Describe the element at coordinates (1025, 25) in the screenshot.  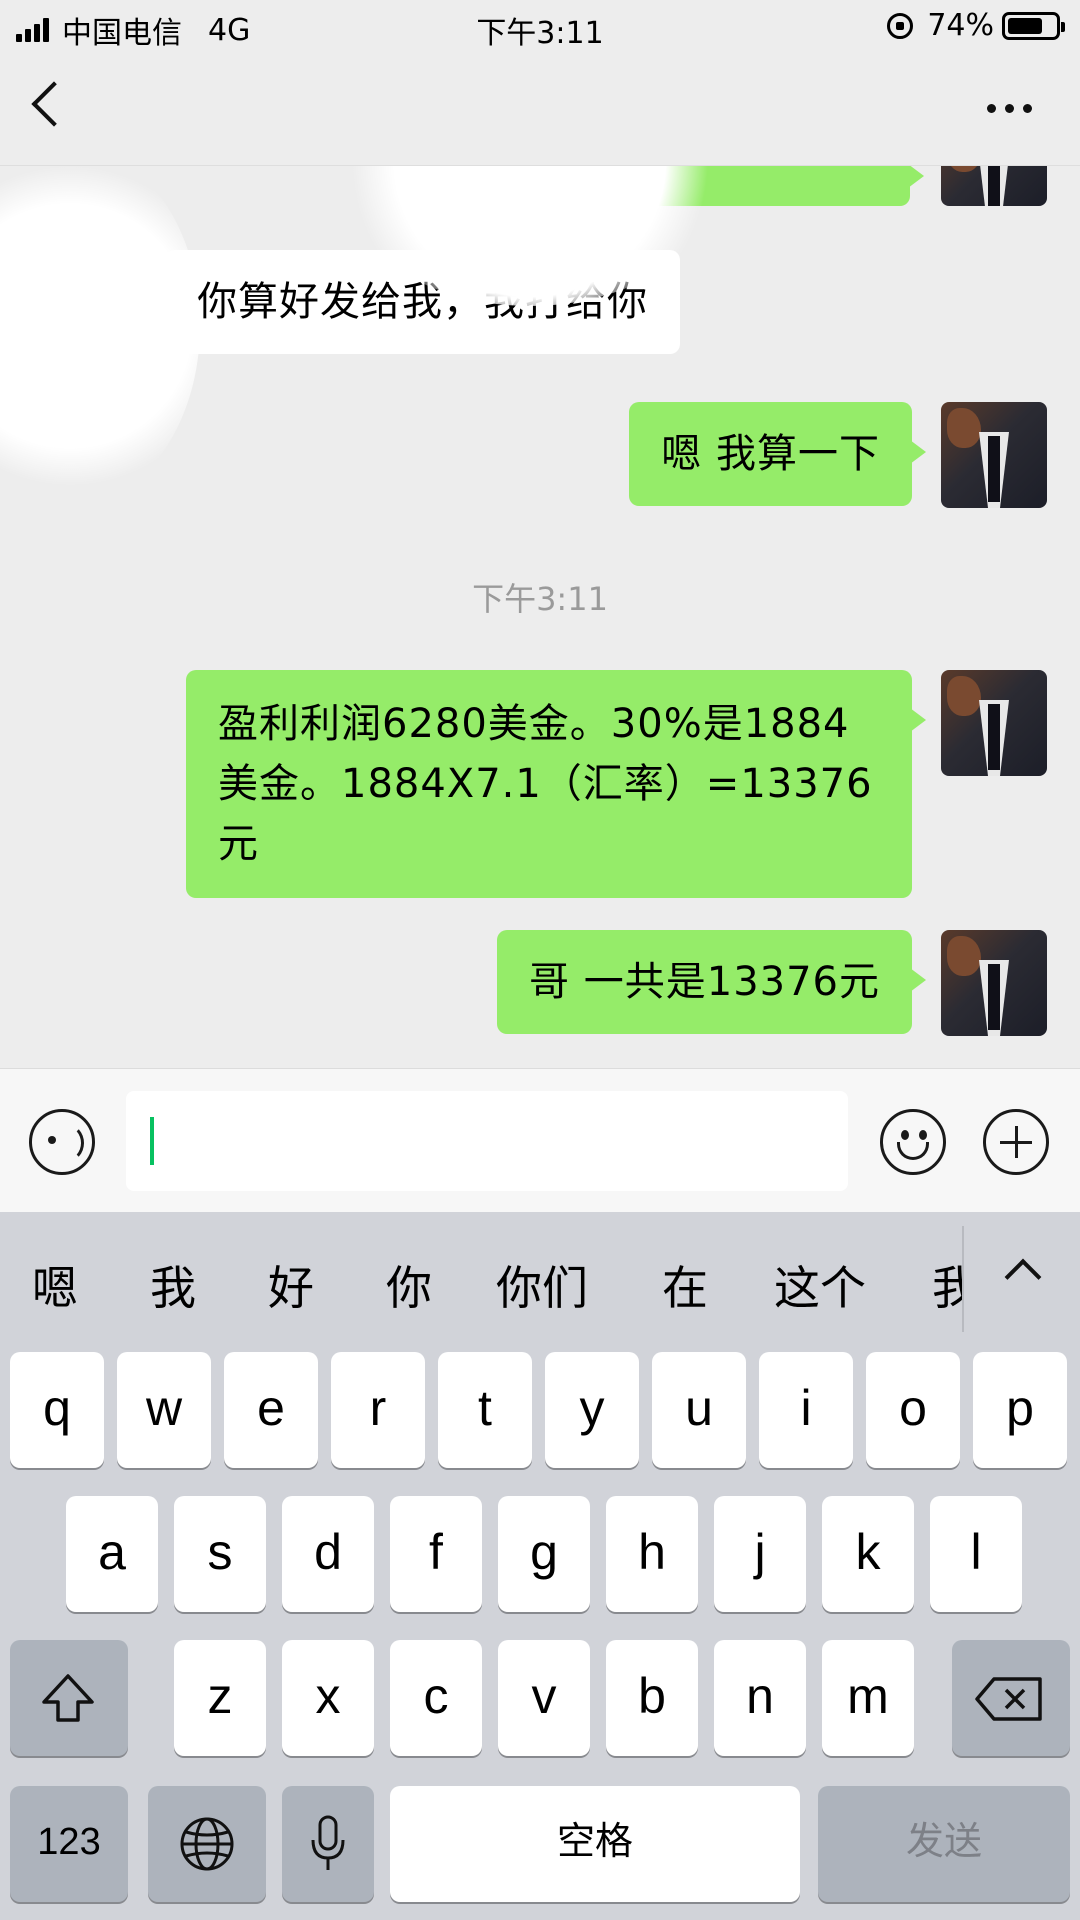
I see `battery-fill` at that location.